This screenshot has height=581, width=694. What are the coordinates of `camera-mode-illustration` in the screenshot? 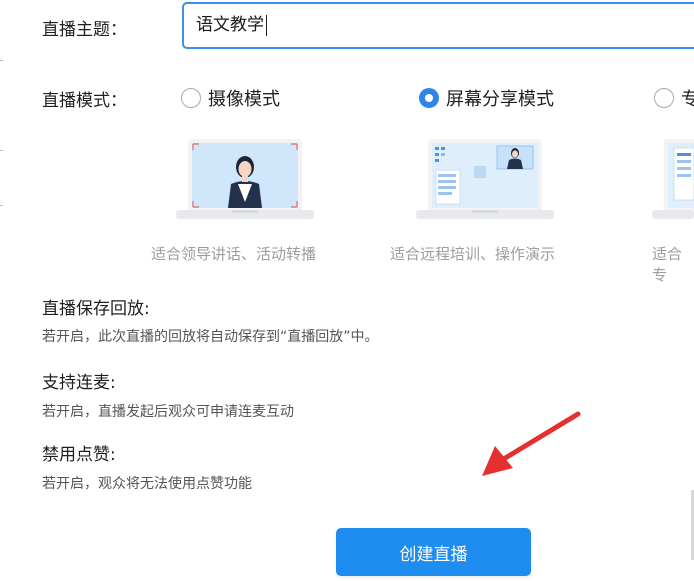 It's located at (245, 179).